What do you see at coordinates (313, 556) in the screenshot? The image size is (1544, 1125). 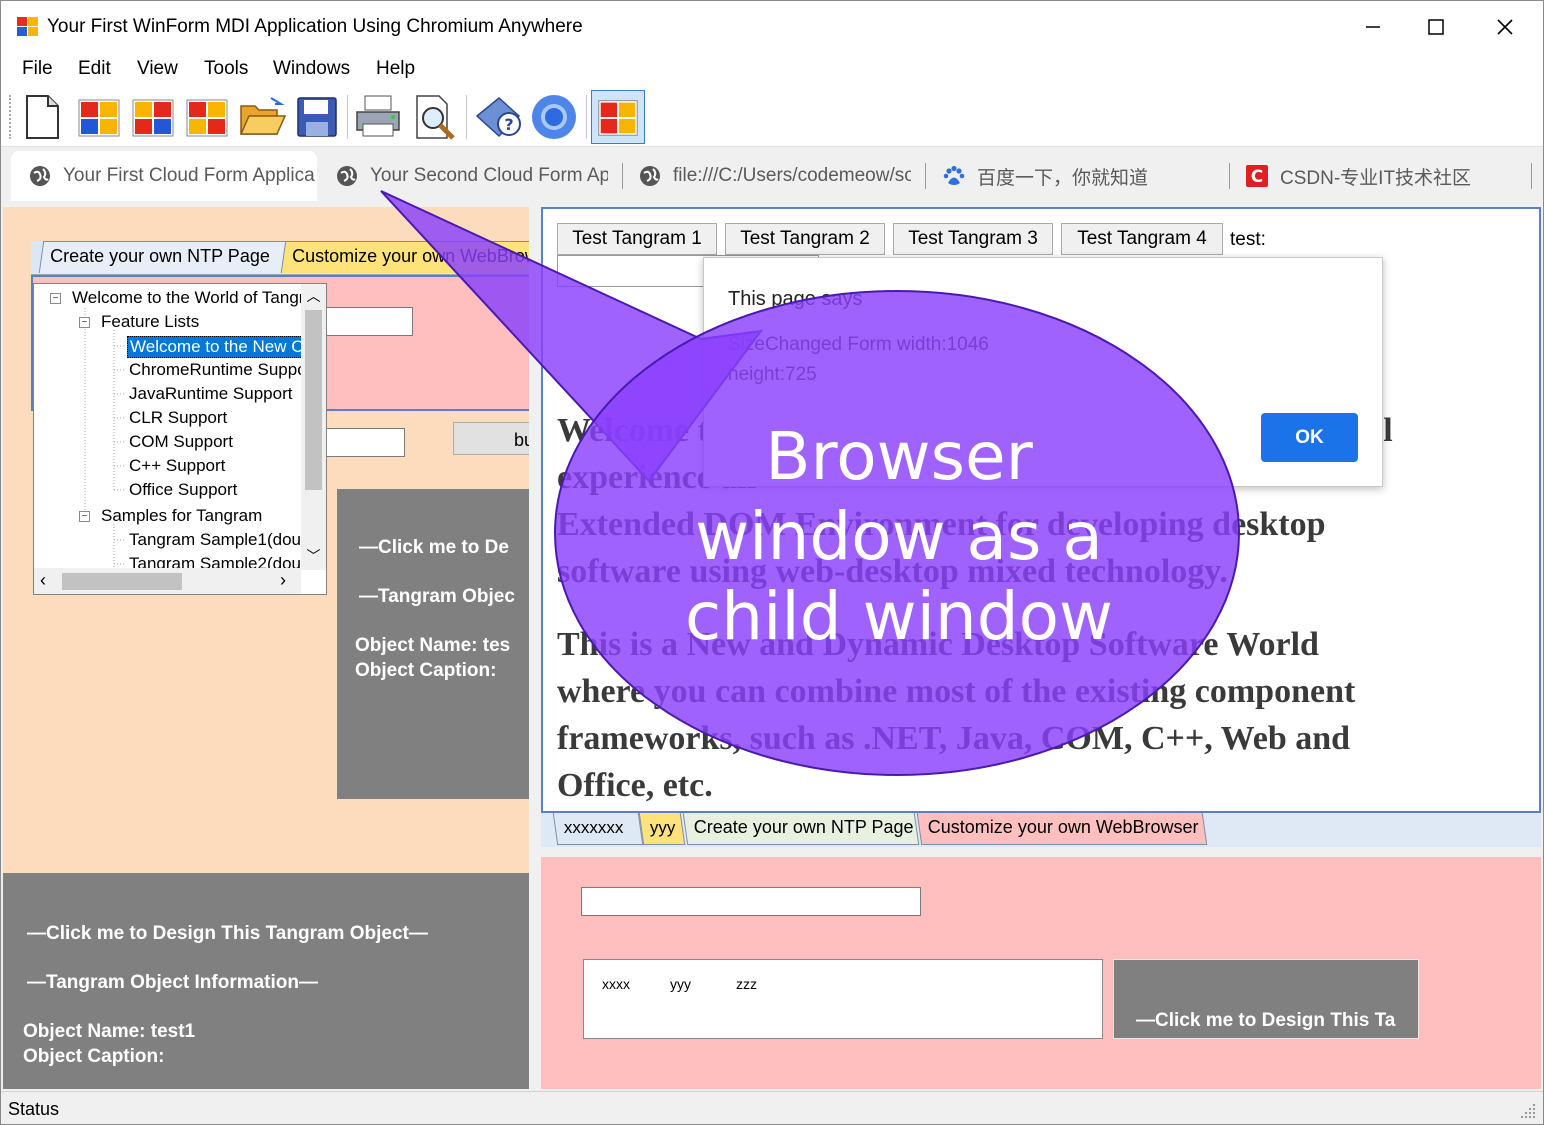 I see `scroll-down-icon: ﹀` at bounding box center [313, 556].